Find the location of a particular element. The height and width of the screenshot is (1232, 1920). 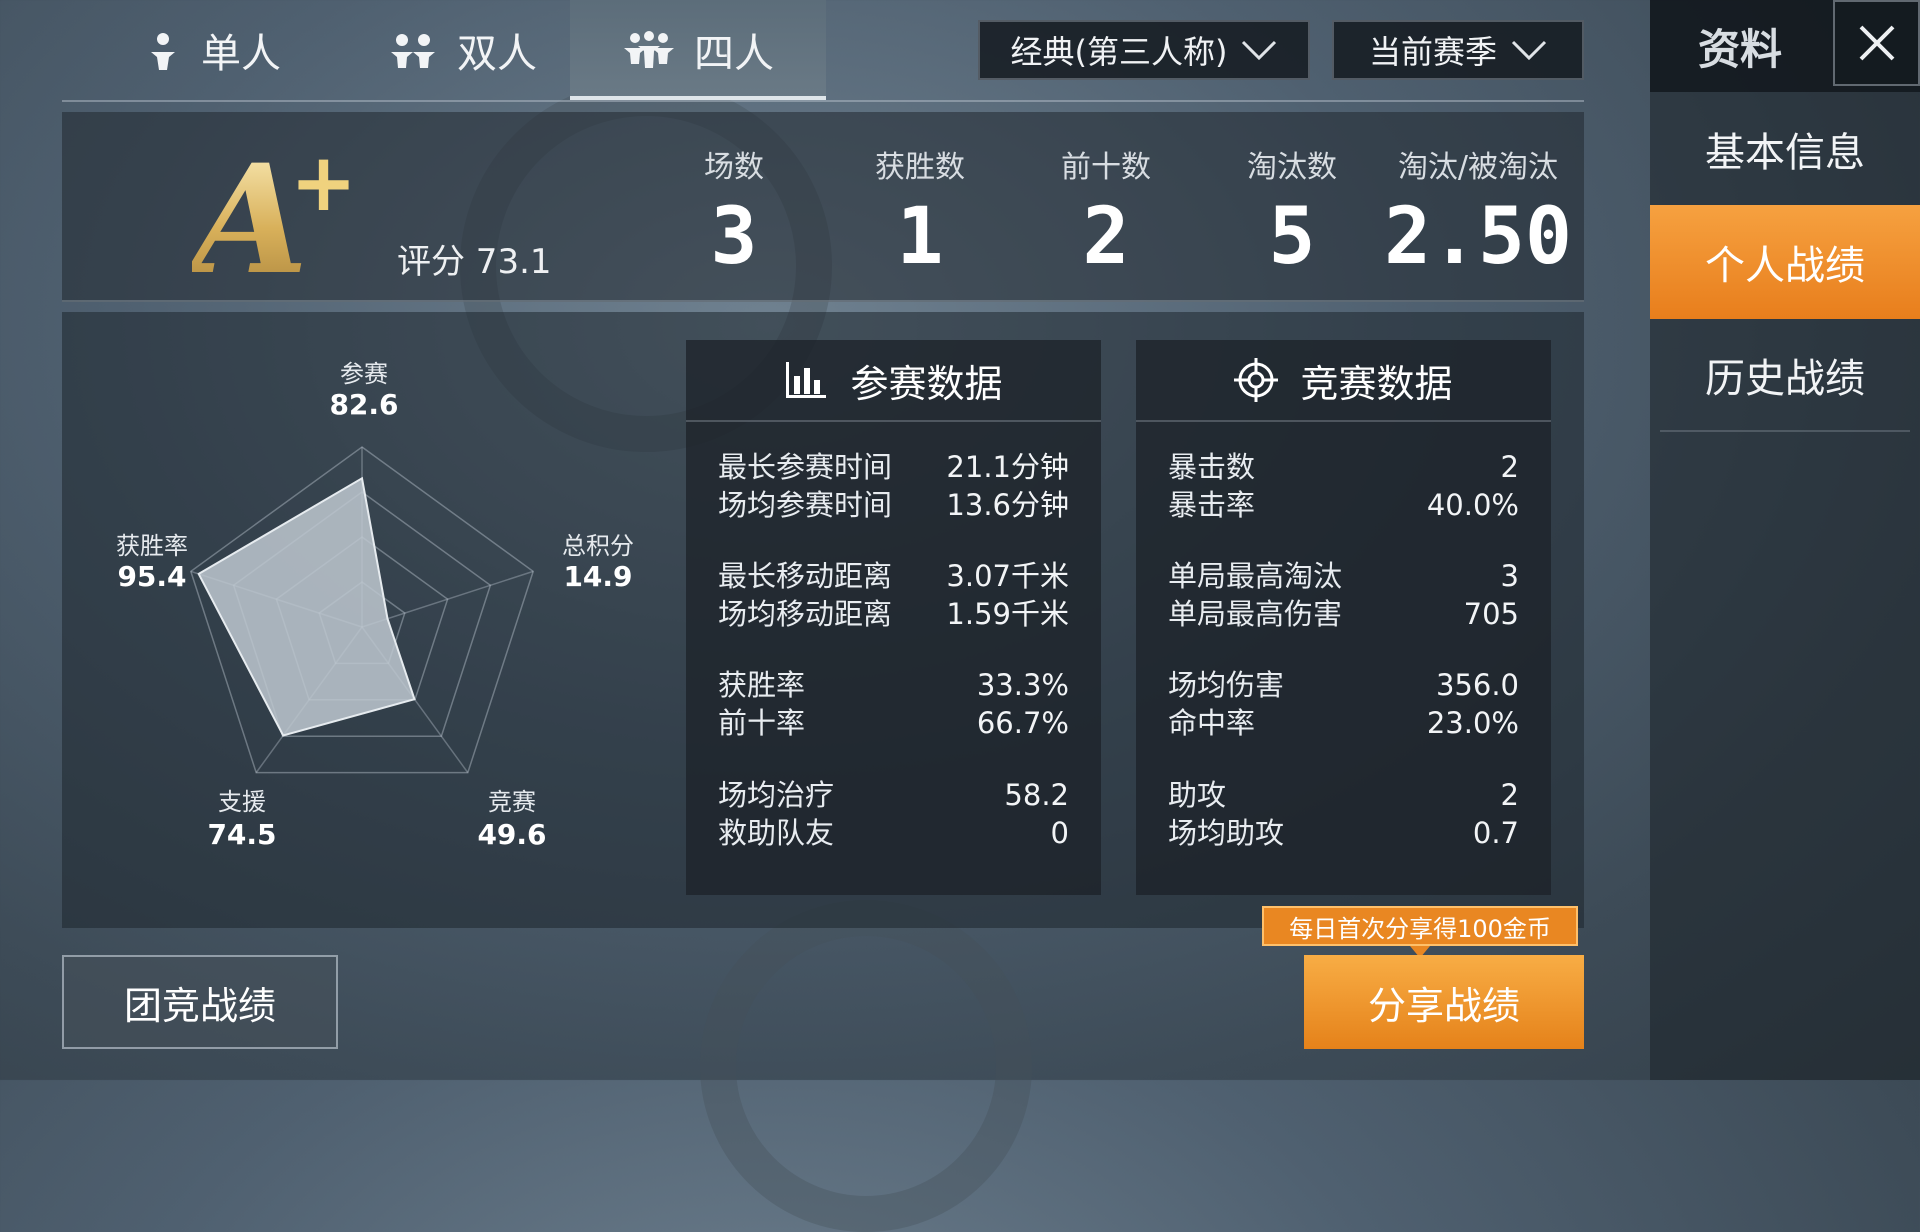

stat-row-label: 场均移动距离 is located at coordinates (805, 614).